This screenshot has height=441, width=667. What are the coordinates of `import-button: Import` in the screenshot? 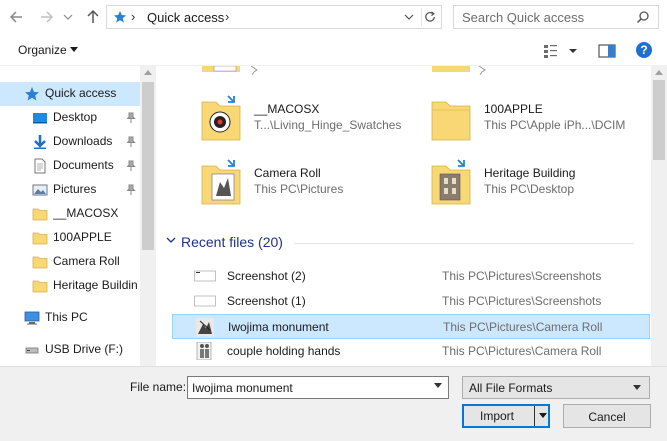 It's located at (506, 416).